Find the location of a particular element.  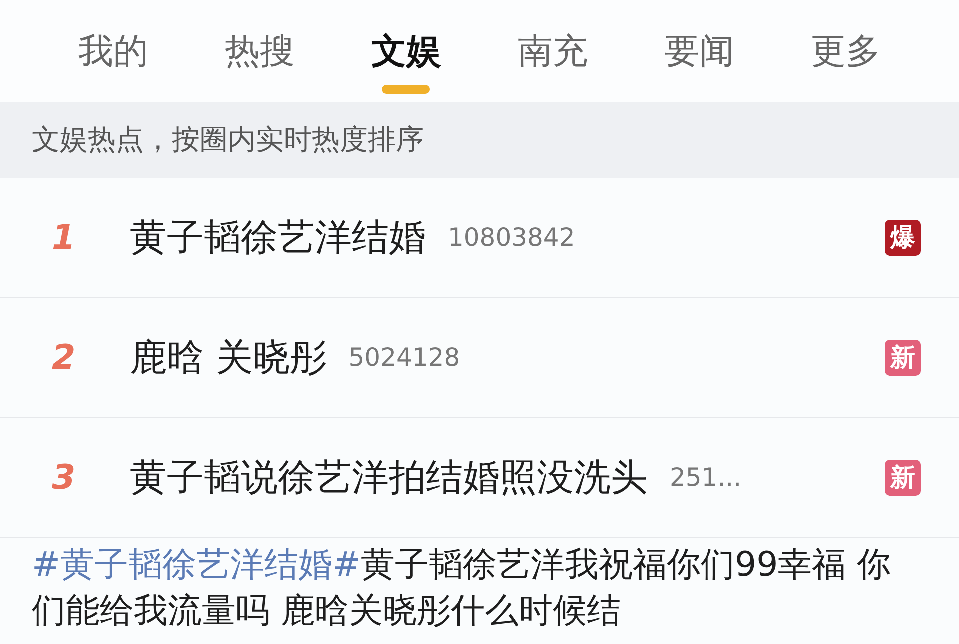

tab: 文娱 is located at coordinates (406, 51).